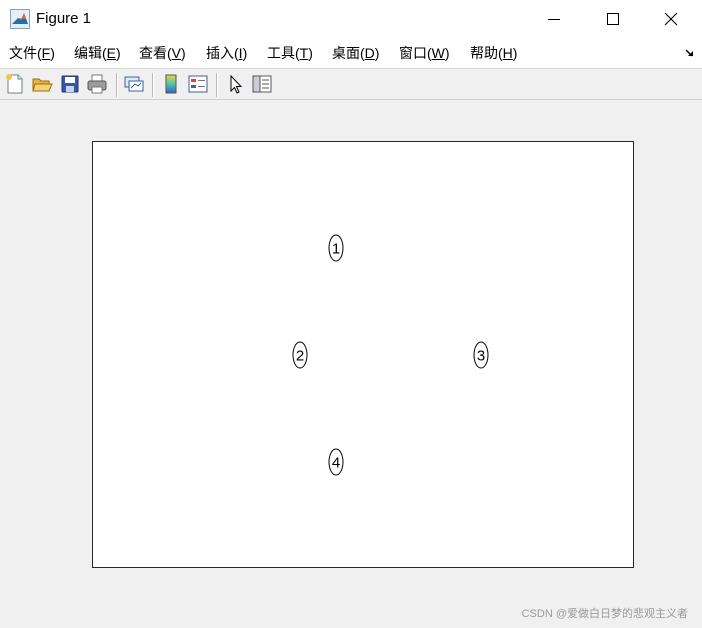  What do you see at coordinates (134, 84) in the screenshot?
I see `link-plot-icon` at bounding box center [134, 84].